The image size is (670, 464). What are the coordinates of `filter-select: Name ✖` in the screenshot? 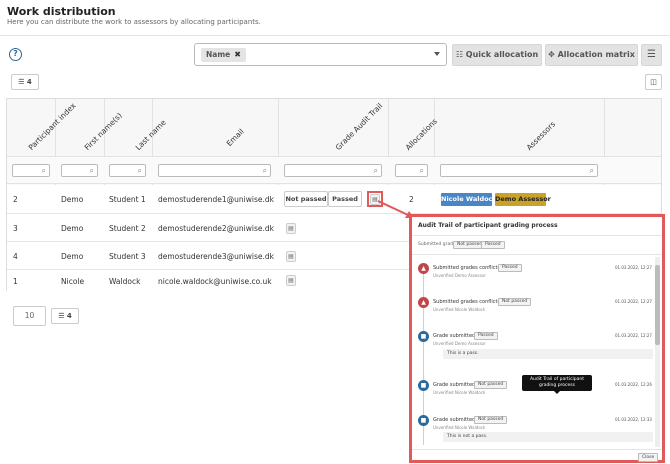 It's located at (320, 54).